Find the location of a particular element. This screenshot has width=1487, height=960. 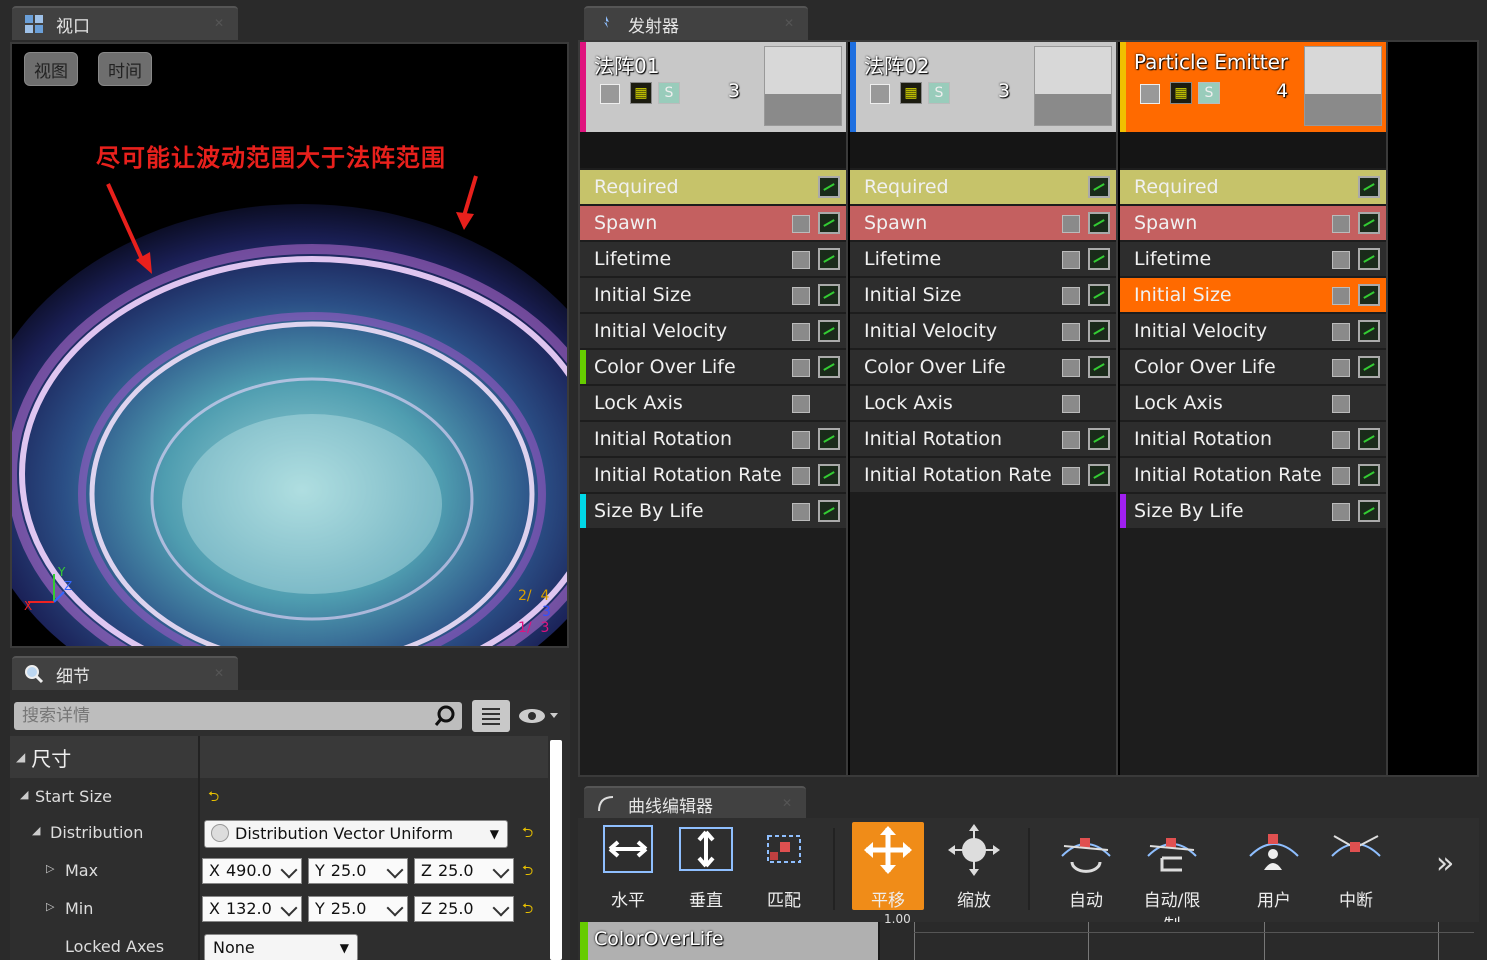

min-z-field: Z 25.0 is located at coordinates (464, 909).